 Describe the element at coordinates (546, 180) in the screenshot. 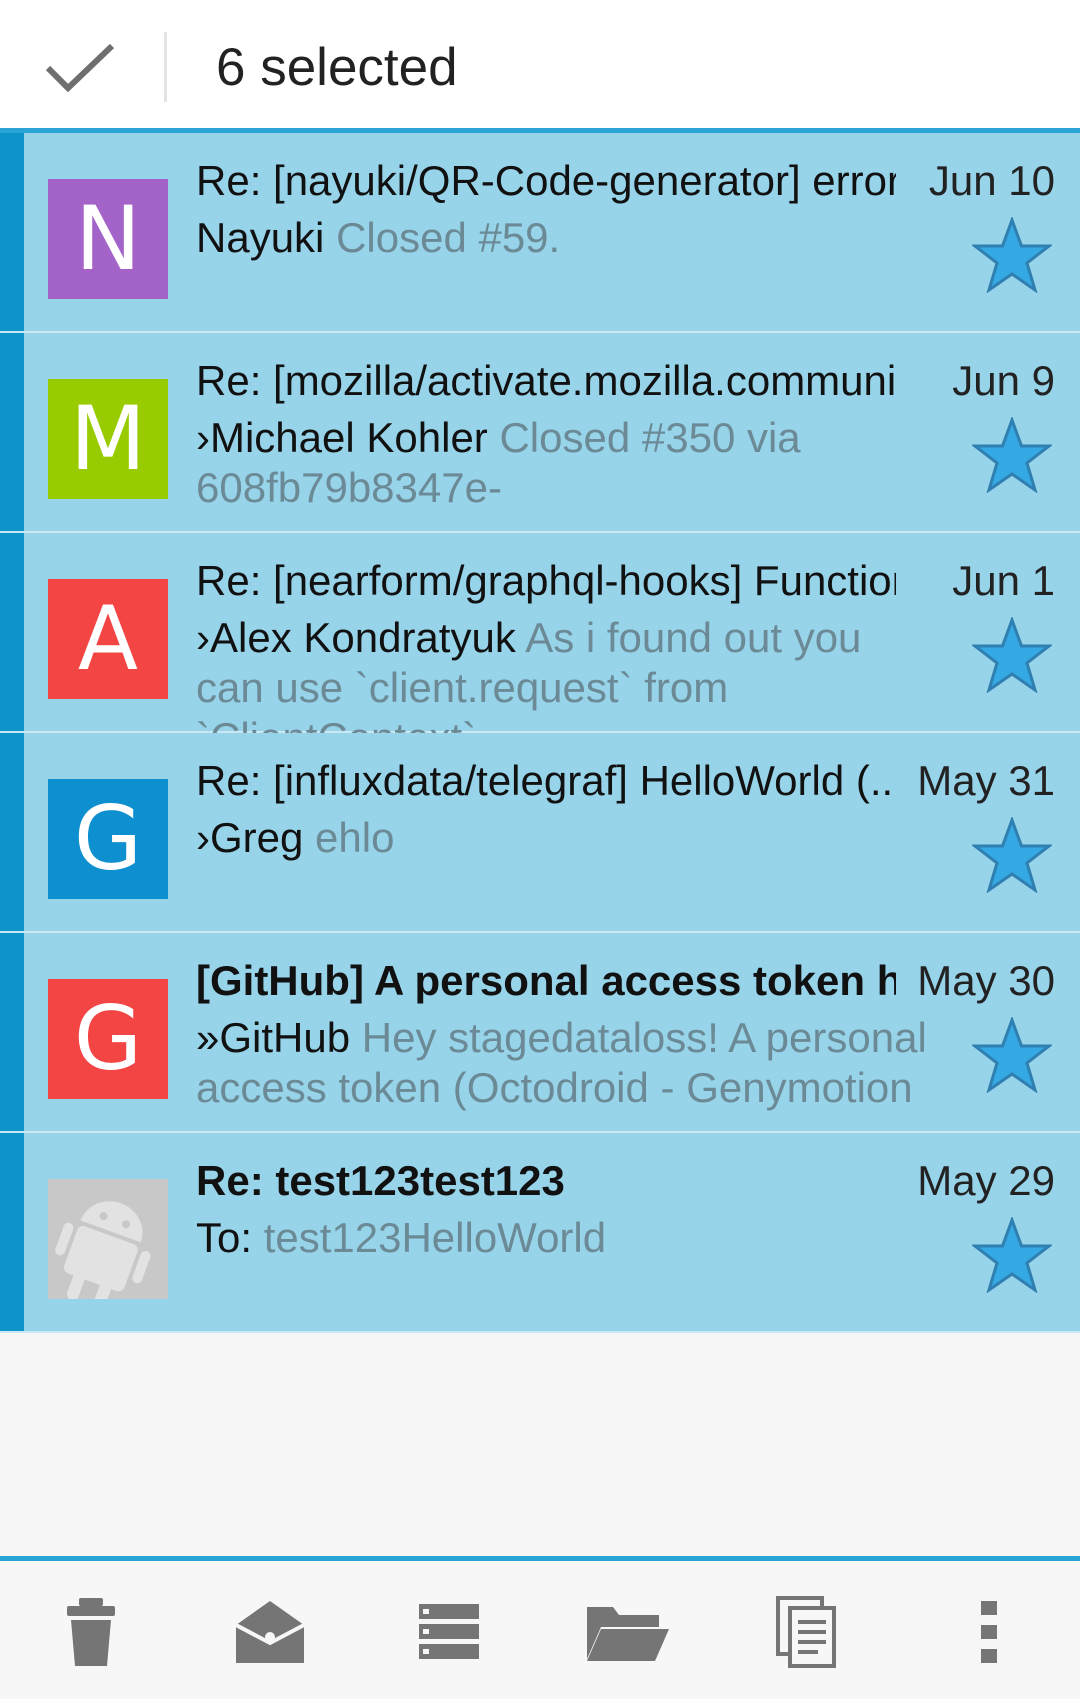

I see `message-subject: Re: [nayuki/QR-Code-generator] error:..` at that location.